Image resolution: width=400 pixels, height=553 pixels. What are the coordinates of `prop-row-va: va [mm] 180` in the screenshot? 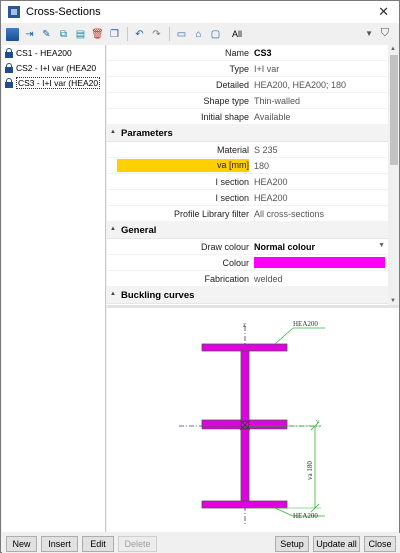 It's located at (247, 166).